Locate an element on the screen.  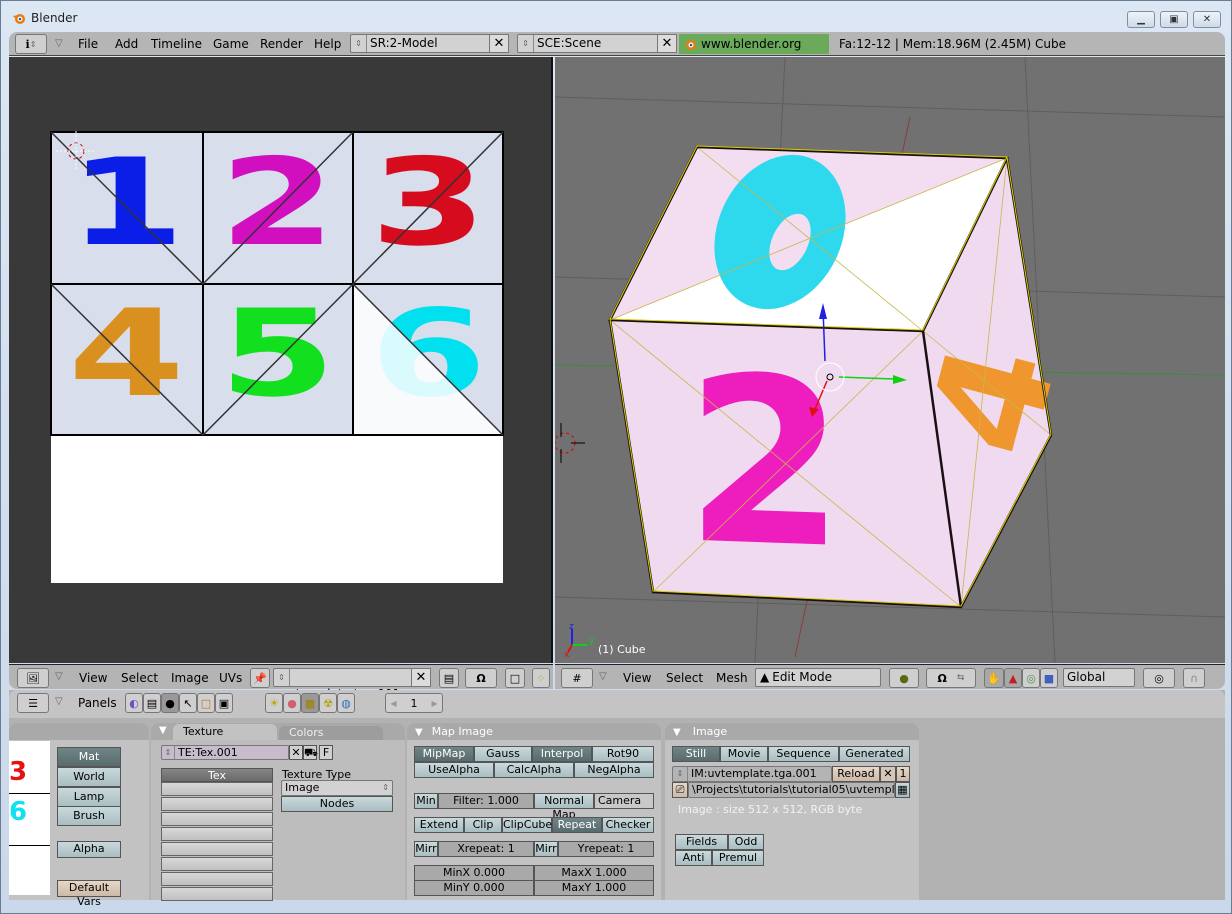
shading-context-button: ● is located at coordinates (170, 703).